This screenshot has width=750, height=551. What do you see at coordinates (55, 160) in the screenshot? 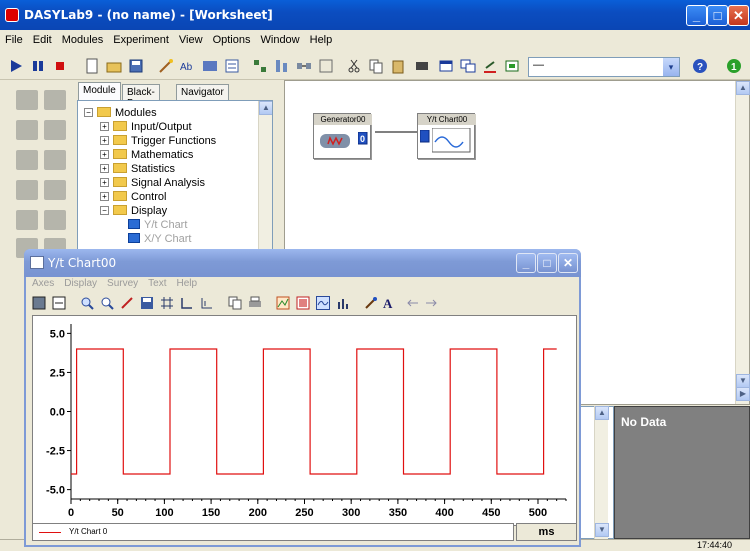
I see `palette-filter-icon` at bounding box center [55, 160].